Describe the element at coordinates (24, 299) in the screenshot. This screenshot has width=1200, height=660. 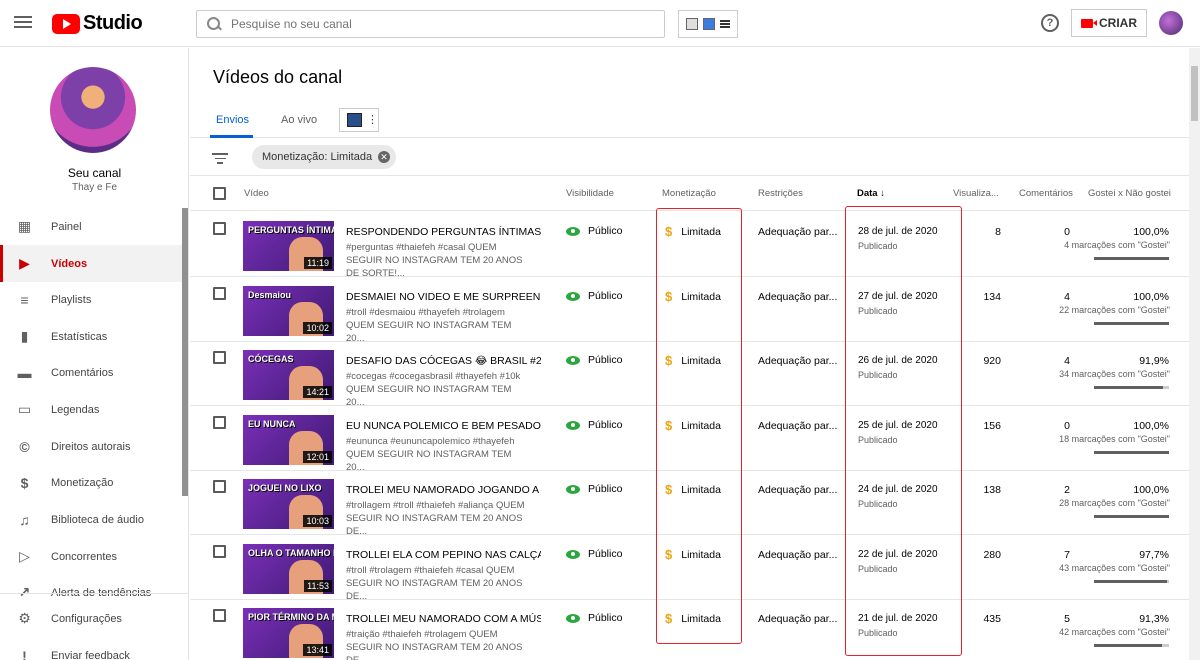
I see `playlists-icon: ≡` at that location.